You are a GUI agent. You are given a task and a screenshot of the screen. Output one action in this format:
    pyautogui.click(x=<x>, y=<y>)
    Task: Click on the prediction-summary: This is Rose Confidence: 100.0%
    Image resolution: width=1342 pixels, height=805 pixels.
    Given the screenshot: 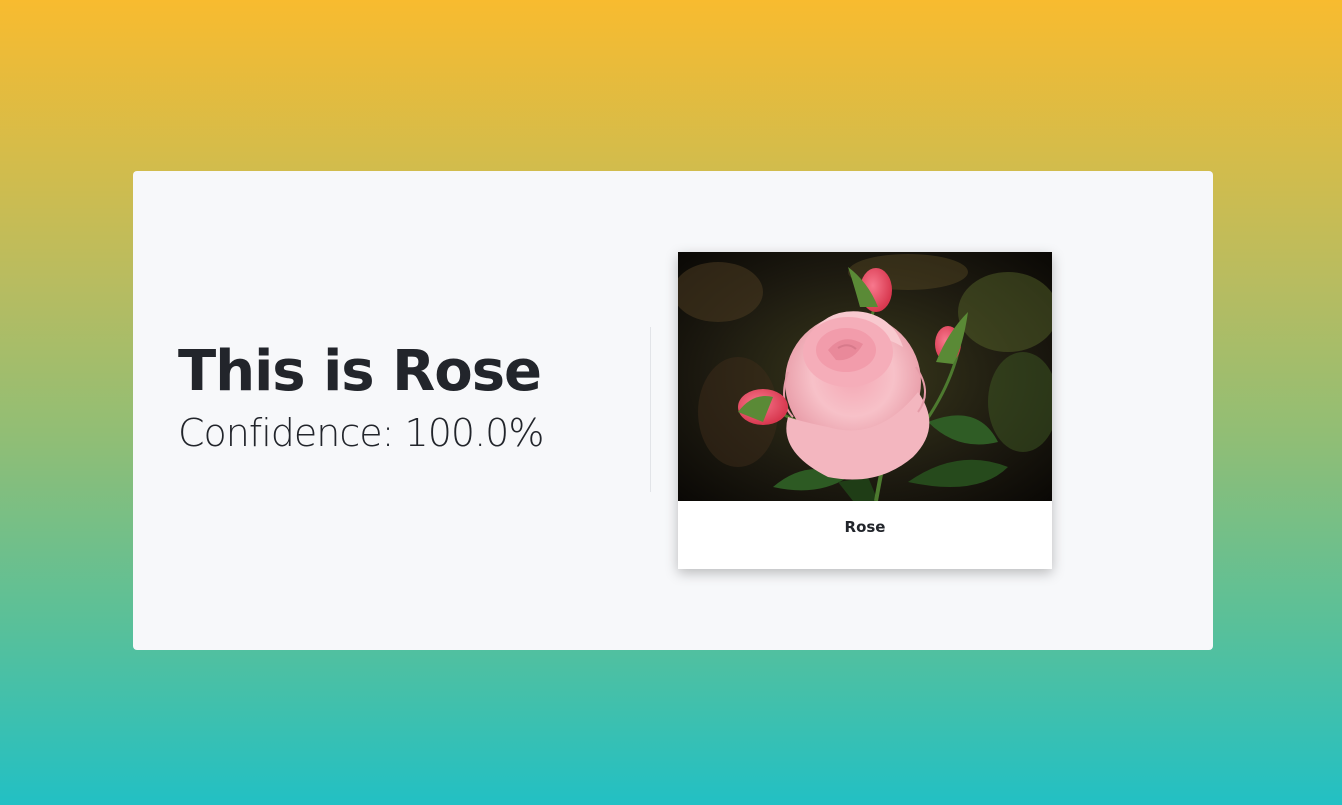 What is the action you would take?
    pyautogui.click(x=398, y=398)
    